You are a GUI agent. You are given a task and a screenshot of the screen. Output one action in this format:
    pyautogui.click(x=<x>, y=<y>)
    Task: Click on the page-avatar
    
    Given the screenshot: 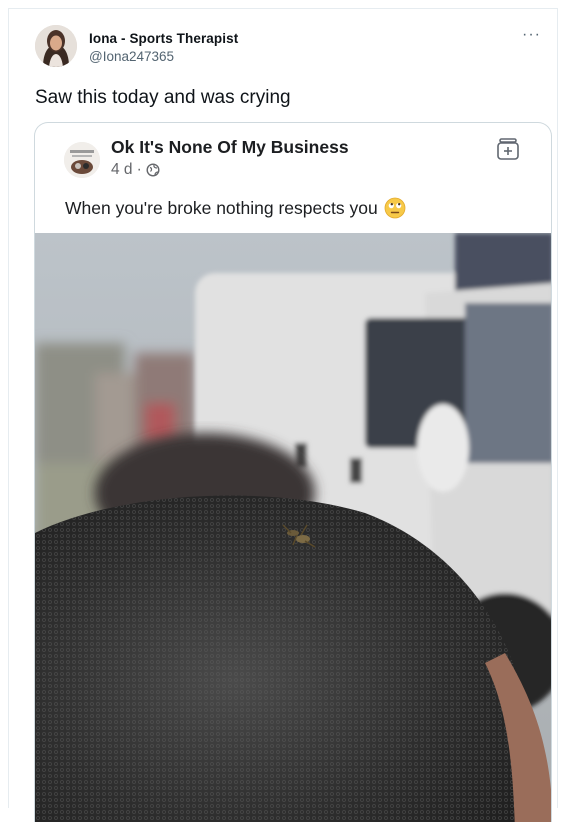 What is the action you would take?
    pyautogui.click(x=82, y=160)
    